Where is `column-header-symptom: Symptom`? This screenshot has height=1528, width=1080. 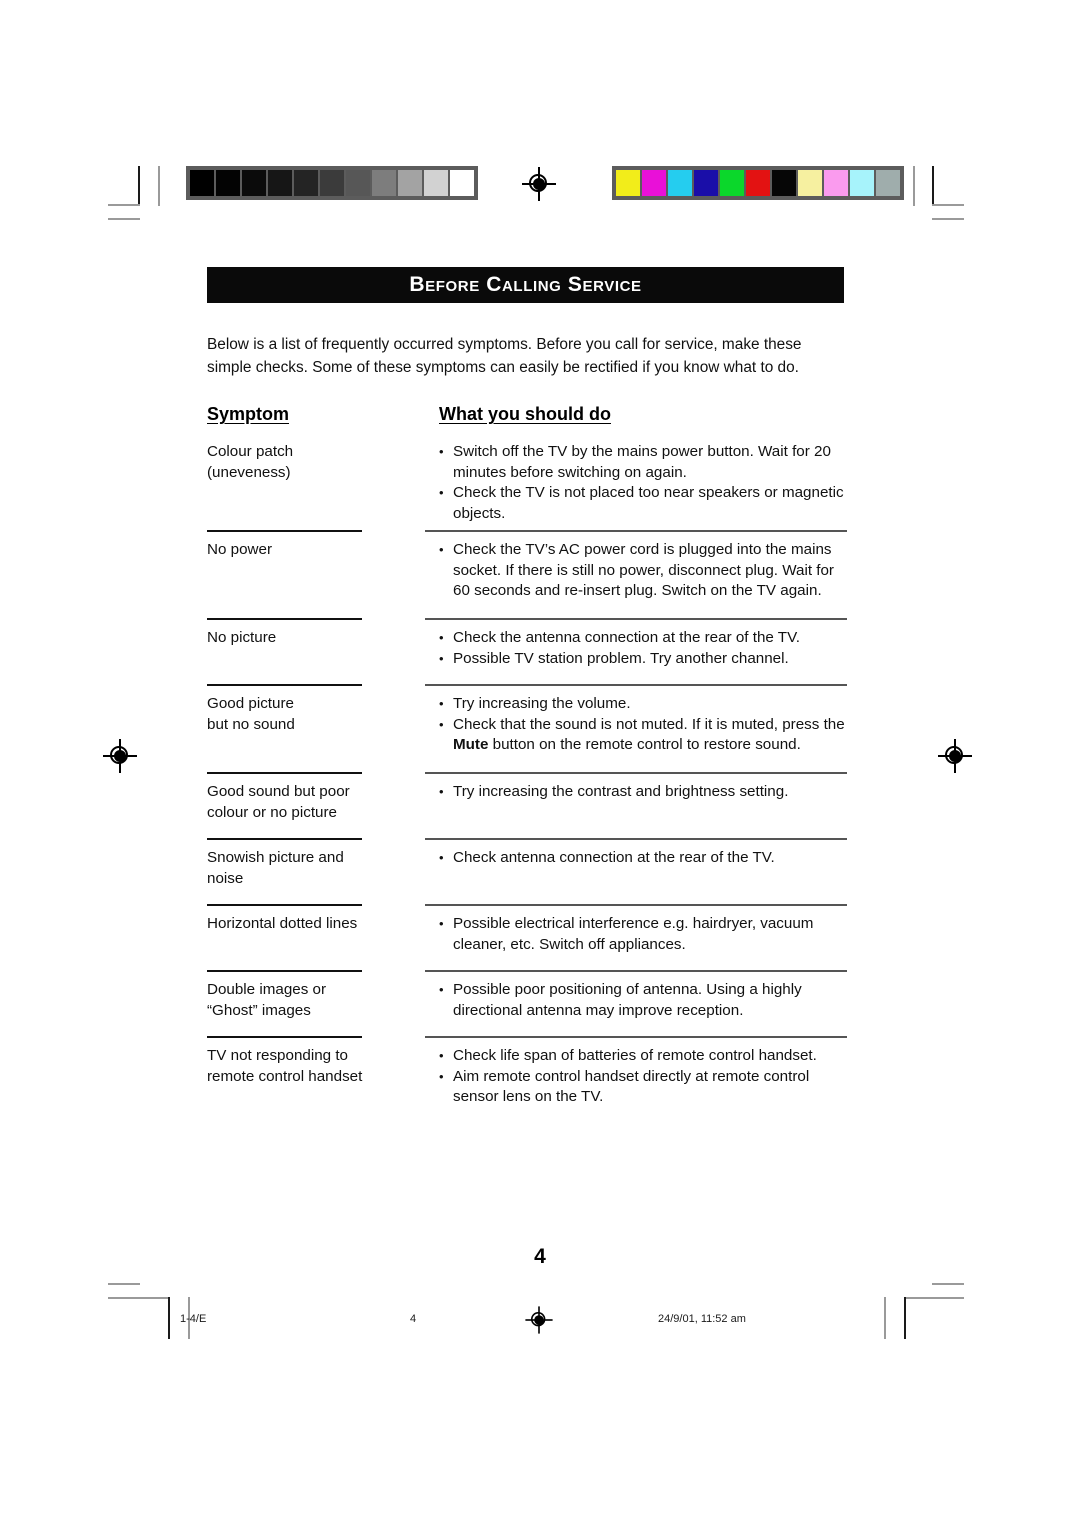 column-header-symptom: Symptom is located at coordinates (248, 414).